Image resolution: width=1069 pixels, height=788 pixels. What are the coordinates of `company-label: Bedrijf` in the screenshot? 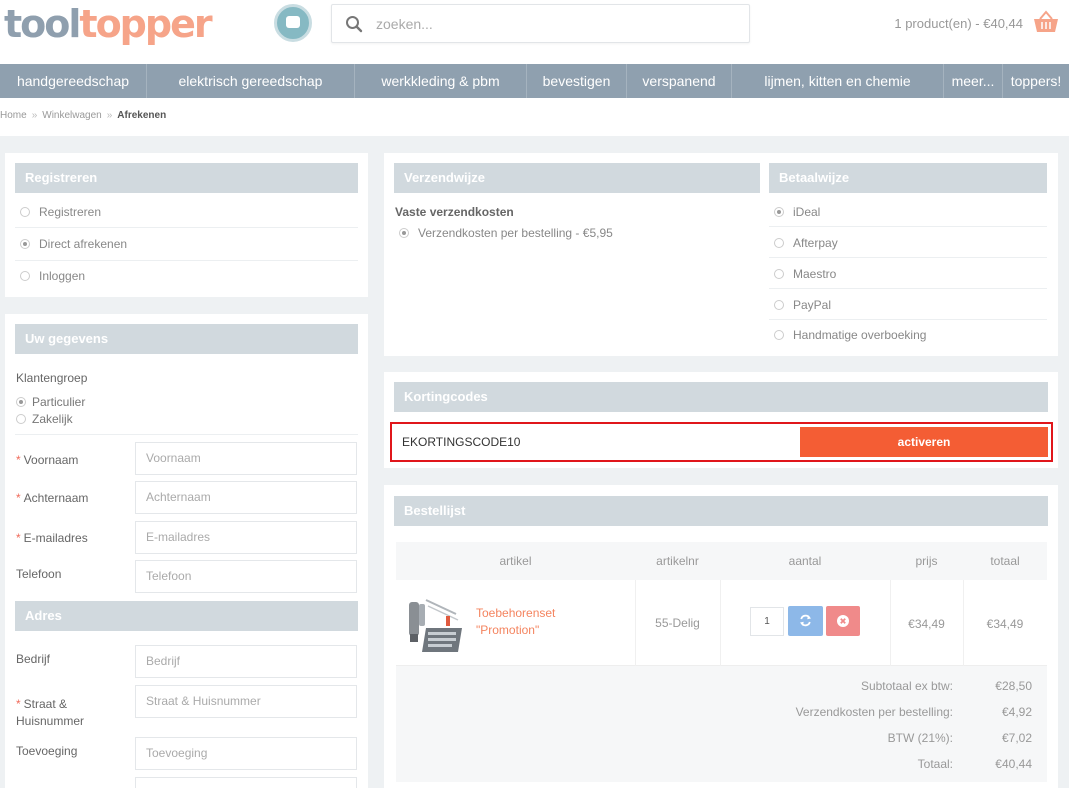 It's located at (33, 659).